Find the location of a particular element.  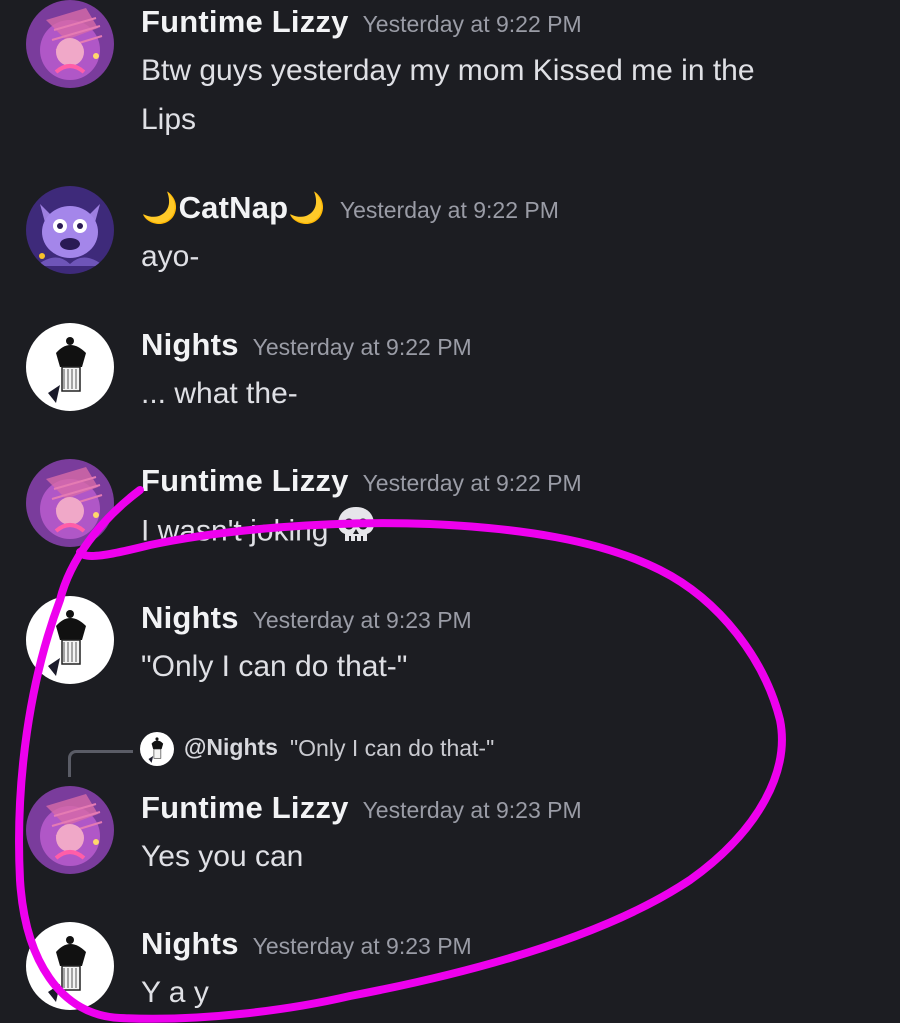

catnap-avatar-image is located at coordinates (70, 230).